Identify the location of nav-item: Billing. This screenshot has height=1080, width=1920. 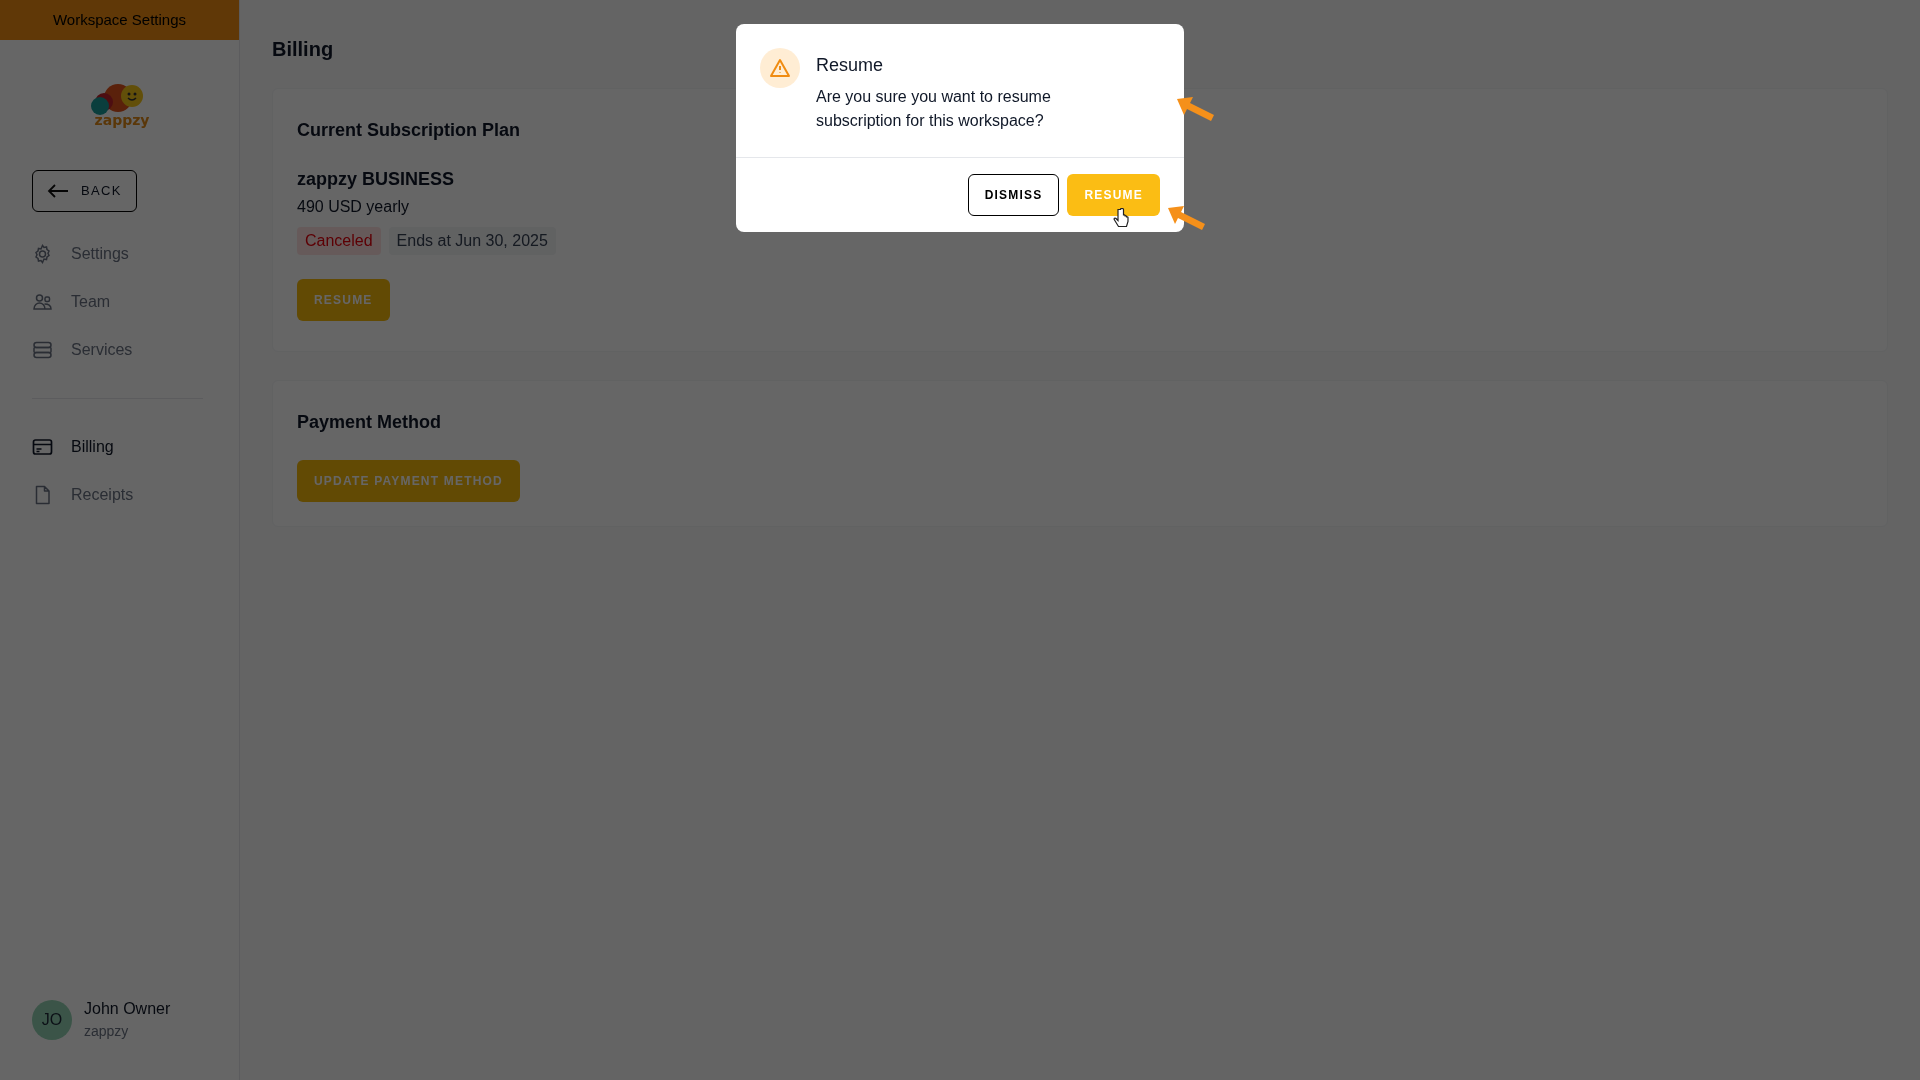
(119, 447).